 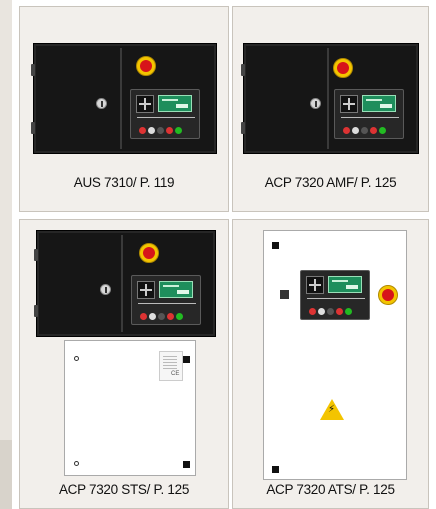 I want to click on ce-mark: CE, so click(x=175, y=374).